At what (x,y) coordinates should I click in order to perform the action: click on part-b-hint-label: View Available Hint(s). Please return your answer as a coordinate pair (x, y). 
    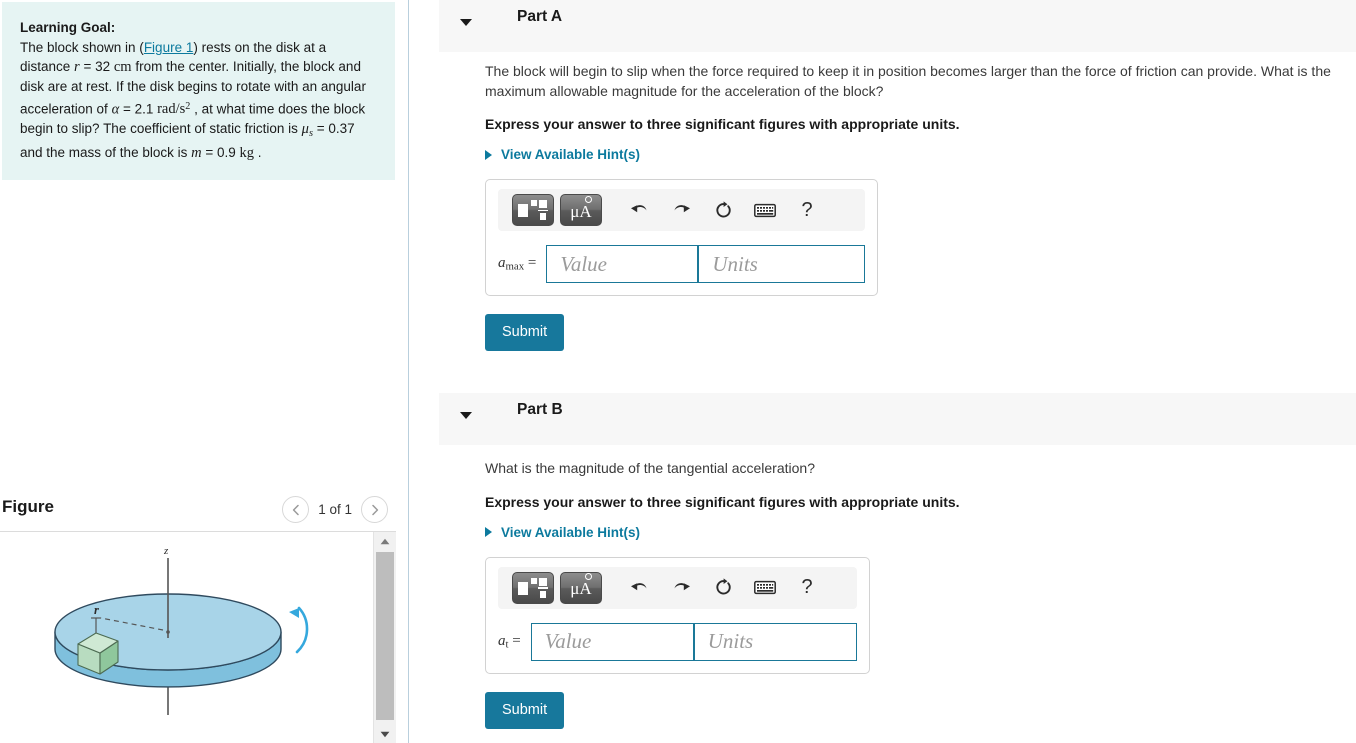
    Looking at the image, I should click on (571, 532).